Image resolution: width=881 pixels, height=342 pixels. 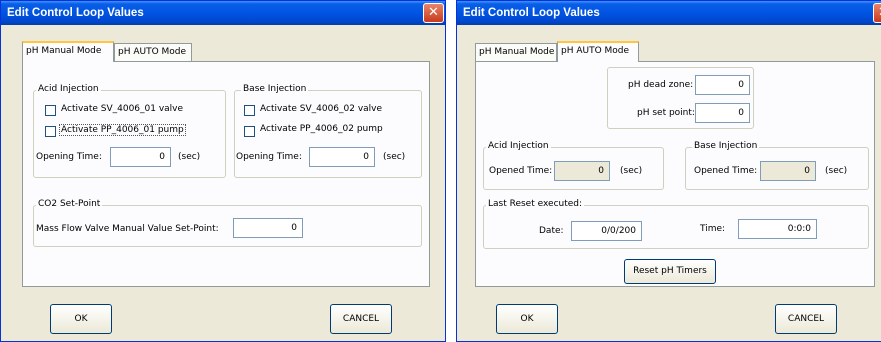 What do you see at coordinates (726, 171) in the screenshot?
I see `base-opened-time-label: Opened Time:` at bounding box center [726, 171].